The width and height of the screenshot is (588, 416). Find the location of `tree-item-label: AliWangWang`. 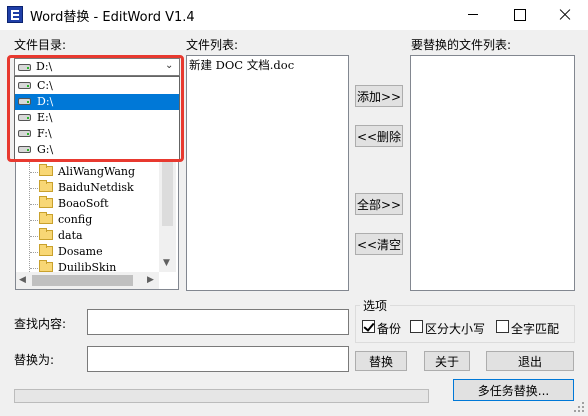

tree-item-label: AliWangWang is located at coordinates (97, 171).